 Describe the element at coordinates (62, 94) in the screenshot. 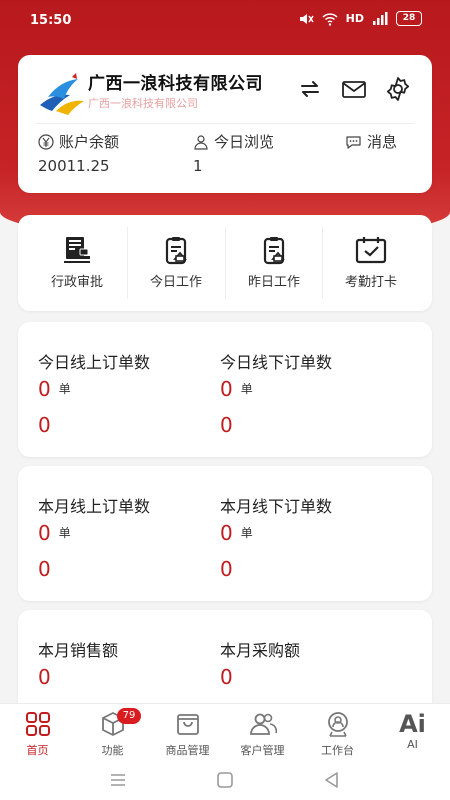

I see `company-logo` at that location.